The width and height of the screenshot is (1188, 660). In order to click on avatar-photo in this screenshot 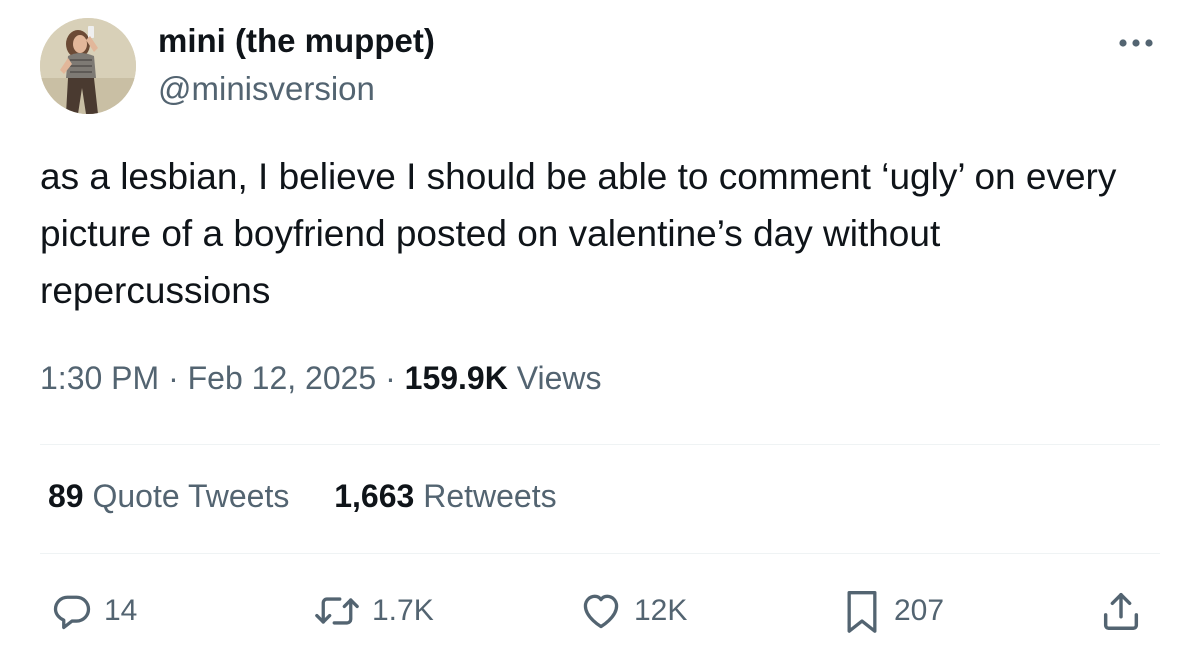, I will do `click(88, 66)`.